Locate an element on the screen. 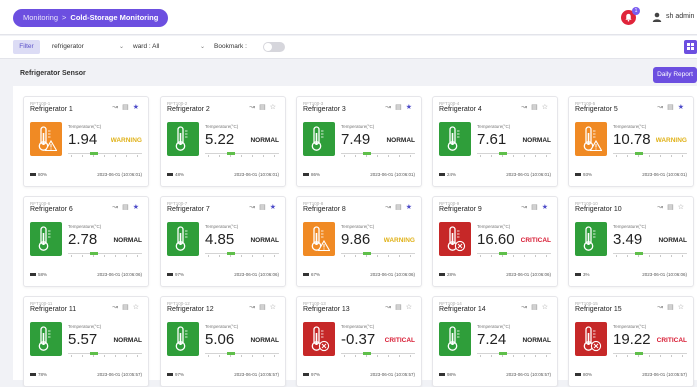 This screenshot has width=697, height=387. user-avatar-icon is located at coordinates (657, 17).